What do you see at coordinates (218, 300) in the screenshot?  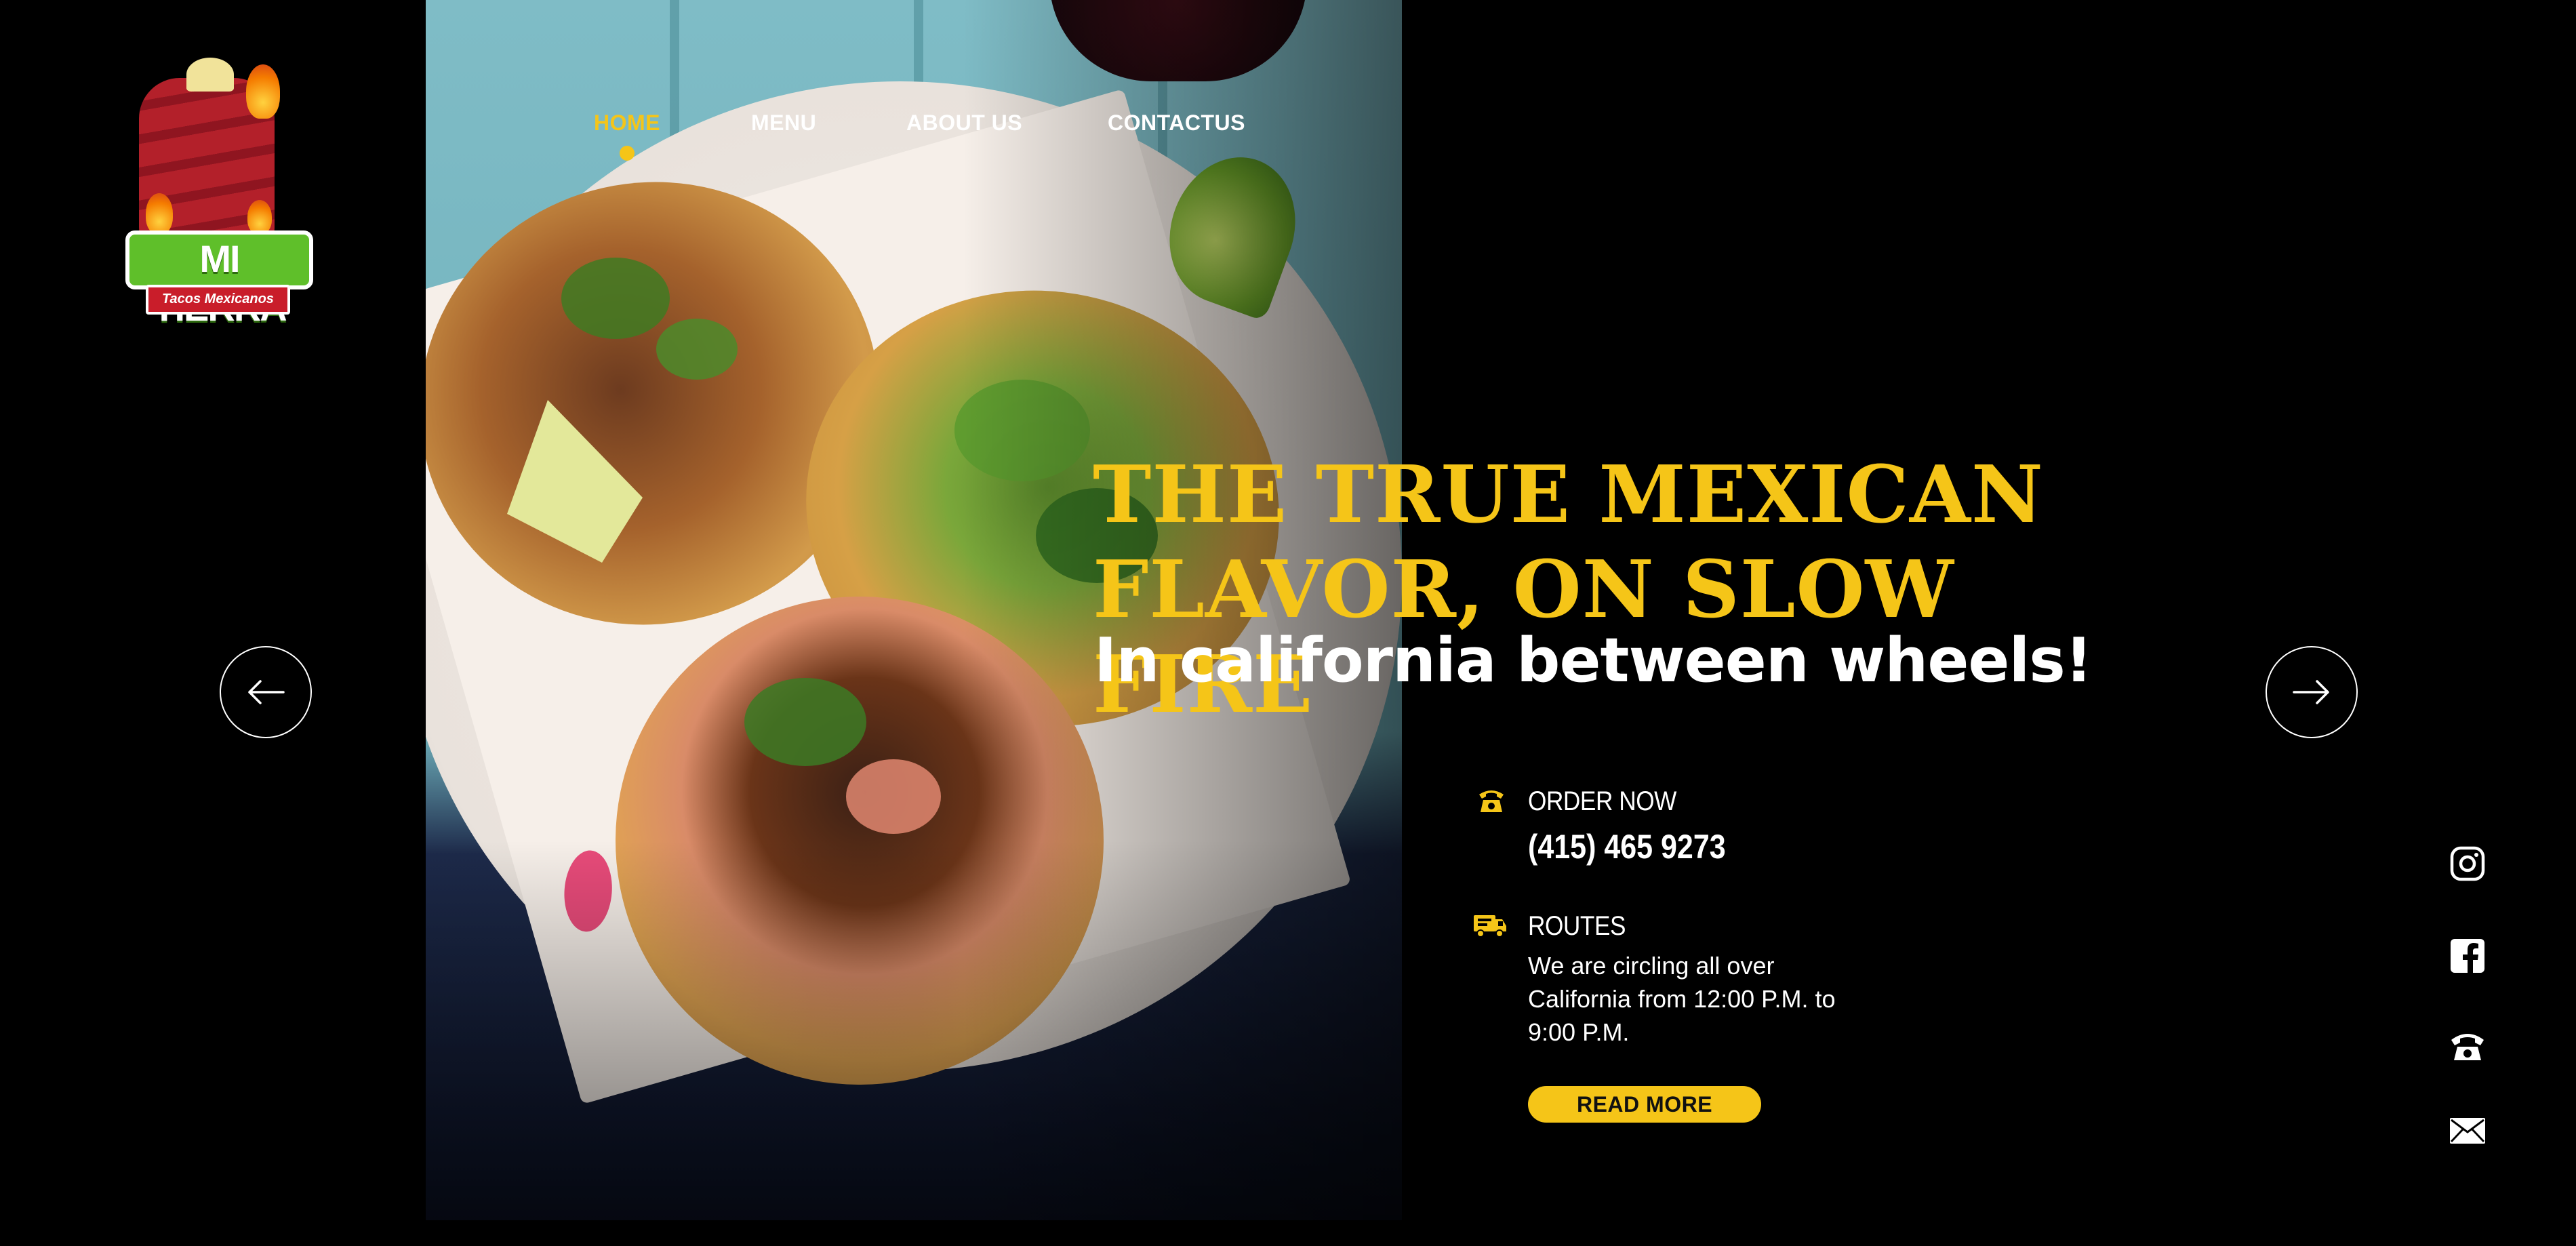 I see `logo-tagline: Tacos Mexicanos` at bounding box center [218, 300].